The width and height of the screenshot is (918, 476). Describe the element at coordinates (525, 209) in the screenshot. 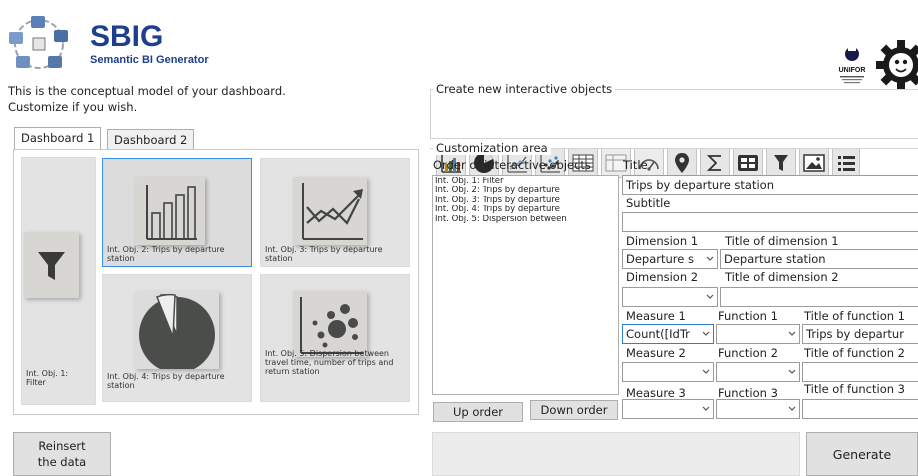

I see `list-item: Int. Obj. 4: Trips by departure` at that location.